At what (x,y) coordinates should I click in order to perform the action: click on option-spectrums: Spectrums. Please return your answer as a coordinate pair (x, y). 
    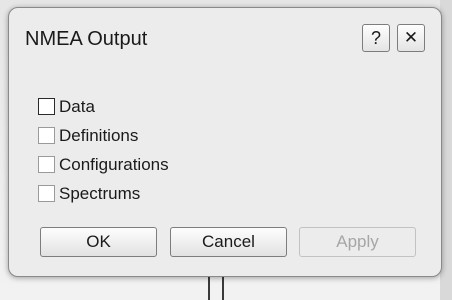
    Looking at the image, I should click on (103, 193).